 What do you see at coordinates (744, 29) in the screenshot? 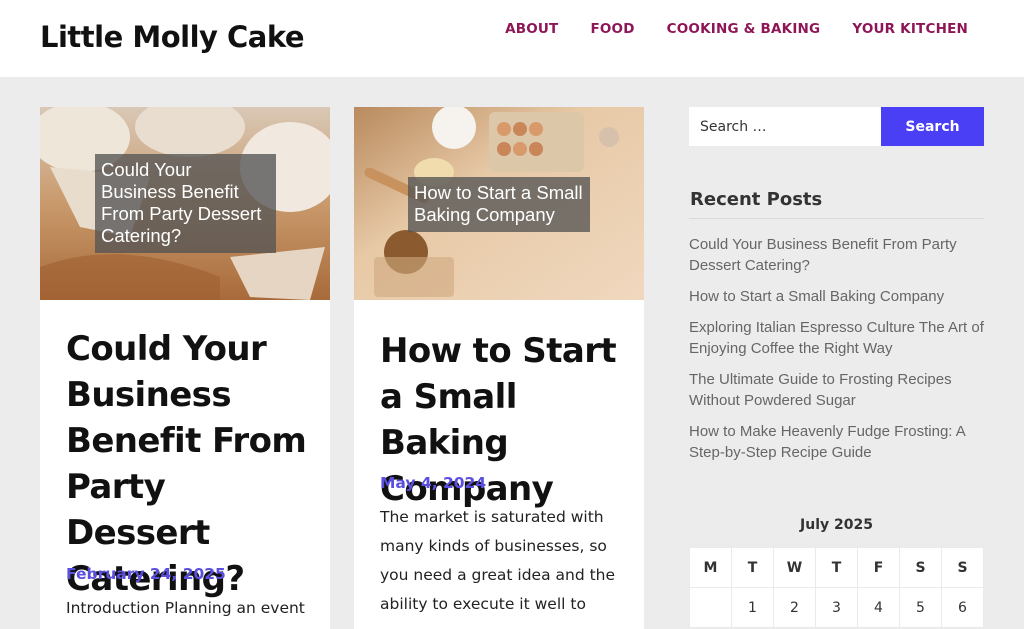
I see `nav-cooking-baking: COOKING & BAKING` at bounding box center [744, 29].